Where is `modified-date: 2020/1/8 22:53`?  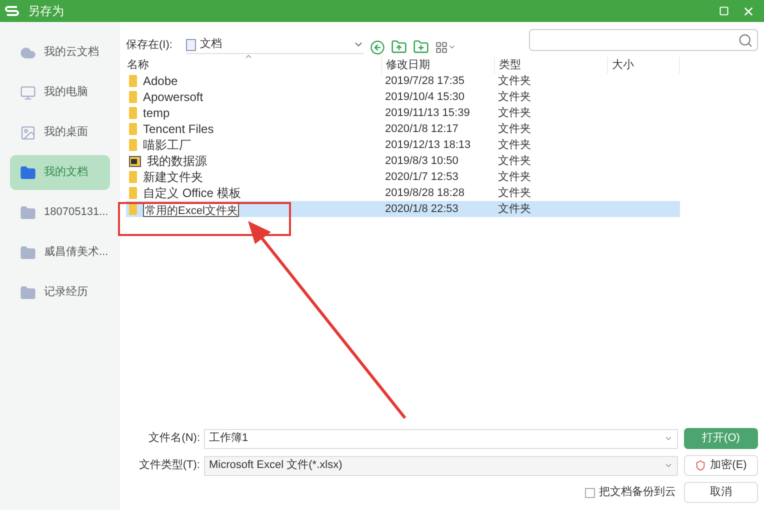 modified-date: 2020/1/8 22:53 is located at coordinates (422, 209).